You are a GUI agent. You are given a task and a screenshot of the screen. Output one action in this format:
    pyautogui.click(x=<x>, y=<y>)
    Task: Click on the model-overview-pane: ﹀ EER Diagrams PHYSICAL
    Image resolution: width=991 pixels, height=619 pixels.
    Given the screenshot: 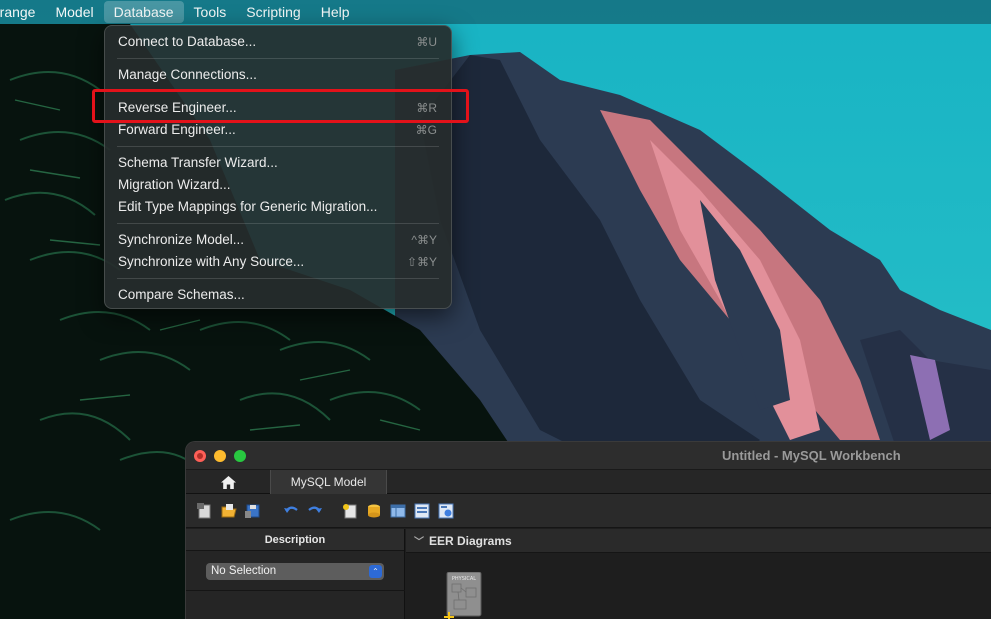 What is the action you would take?
    pyautogui.click(x=698, y=574)
    